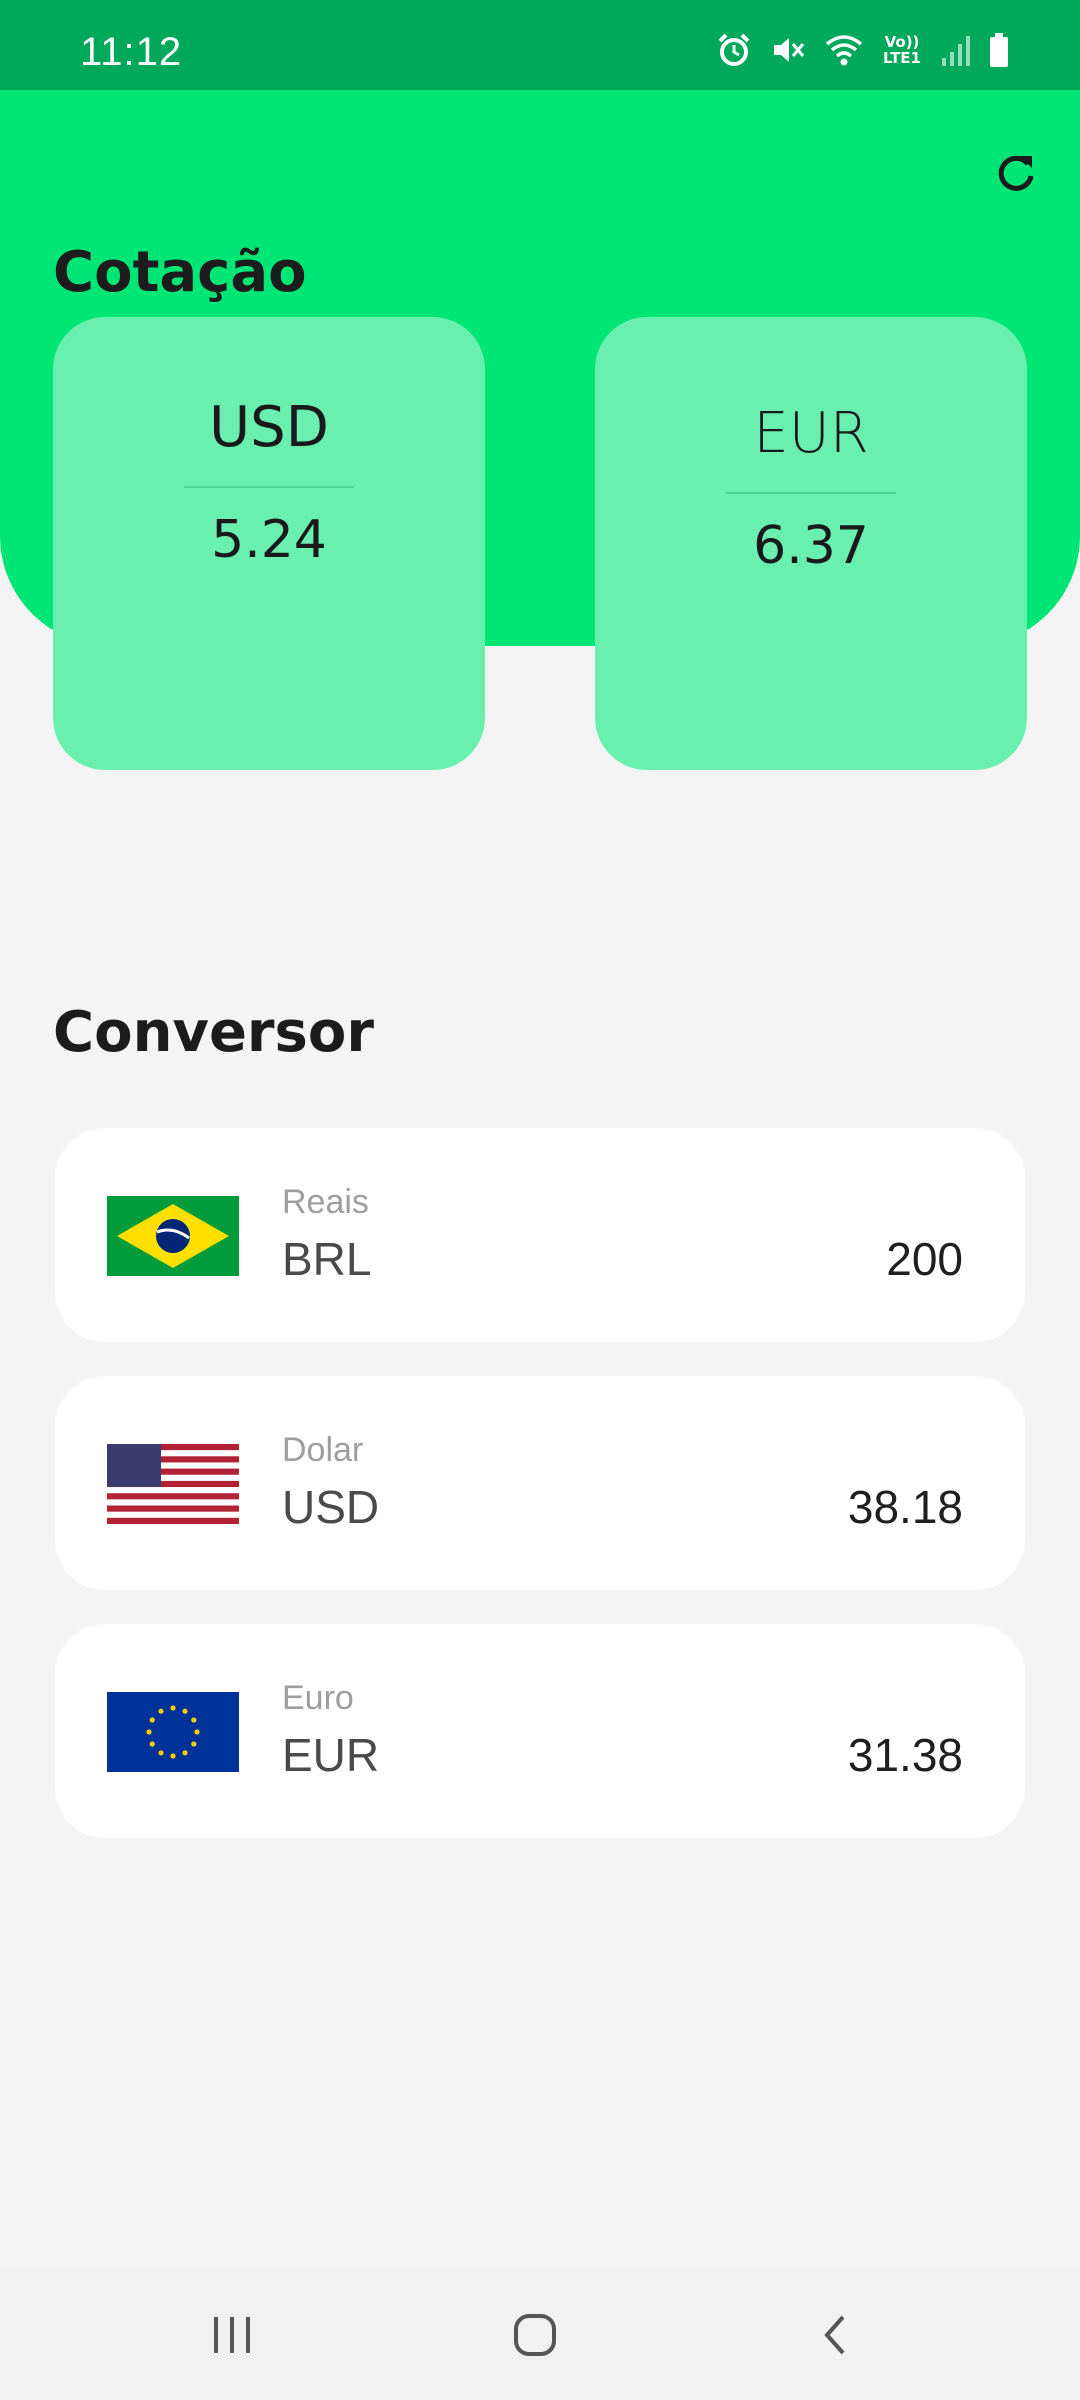 The width and height of the screenshot is (1080, 2400). I want to click on recent-apps-button, so click(232, 2335).